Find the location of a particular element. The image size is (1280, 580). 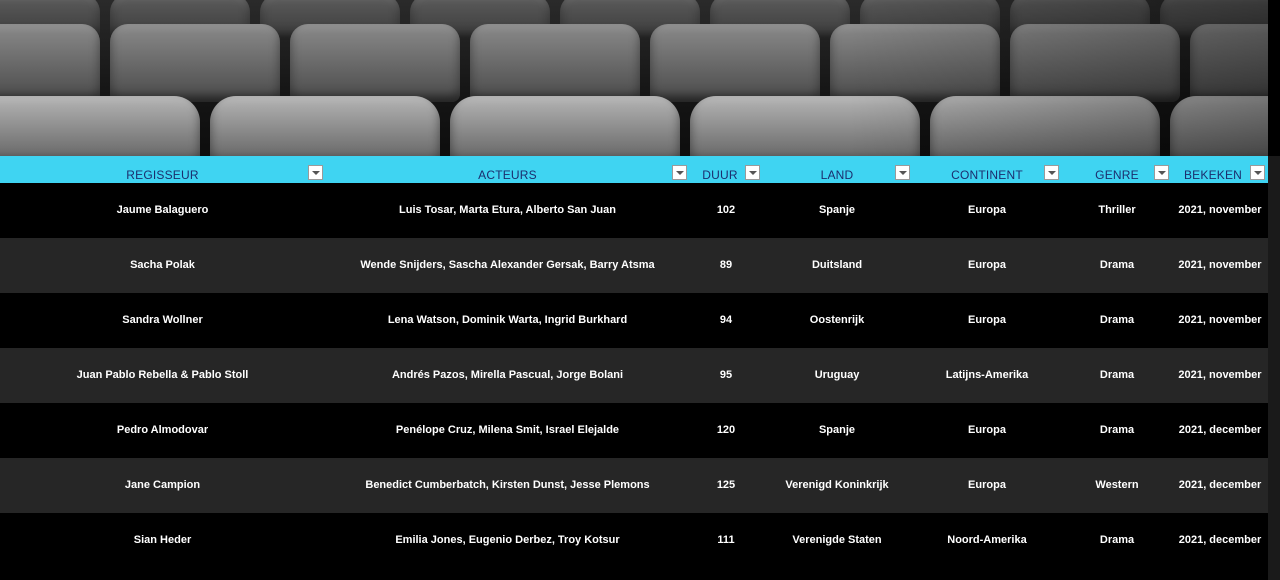

column-header-label: CONTINENT is located at coordinates (987, 175).